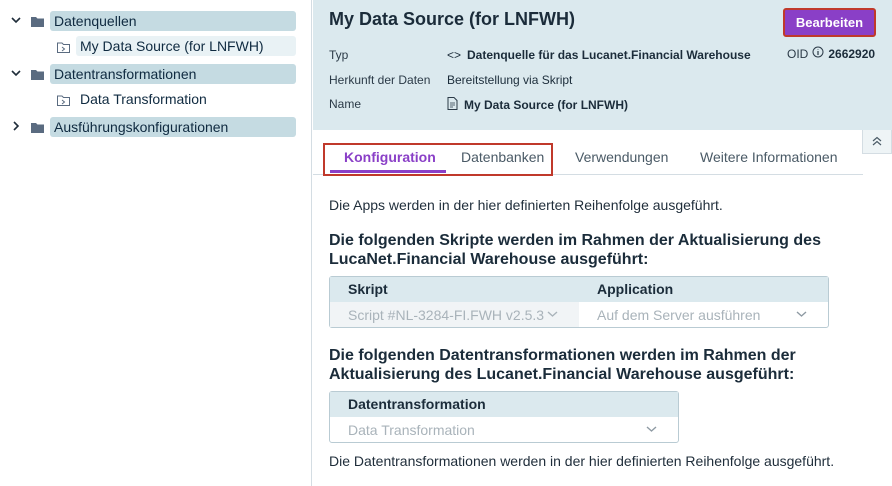 This screenshot has height=486, width=892. What do you see at coordinates (452, 105) in the screenshot?
I see `document-icon` at bounding box center [452, 105].